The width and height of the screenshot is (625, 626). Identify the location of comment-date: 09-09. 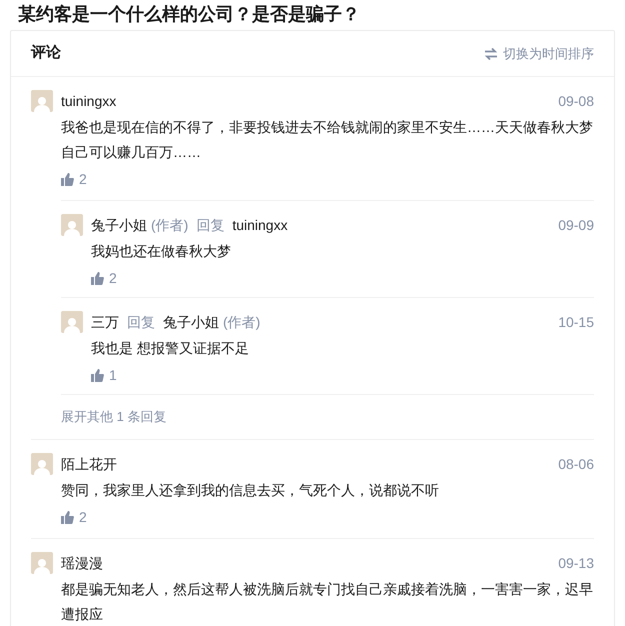
(576, 225).